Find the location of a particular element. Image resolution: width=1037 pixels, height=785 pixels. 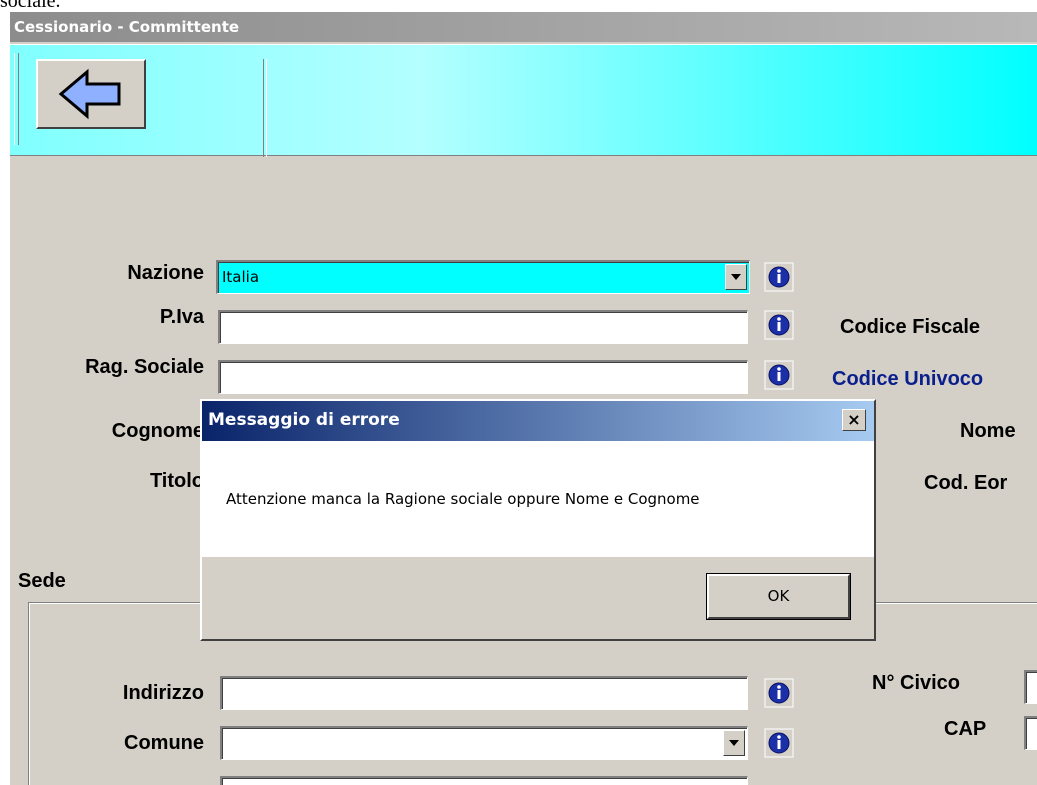

toolbar-grip is located at coordinates (16, 99).